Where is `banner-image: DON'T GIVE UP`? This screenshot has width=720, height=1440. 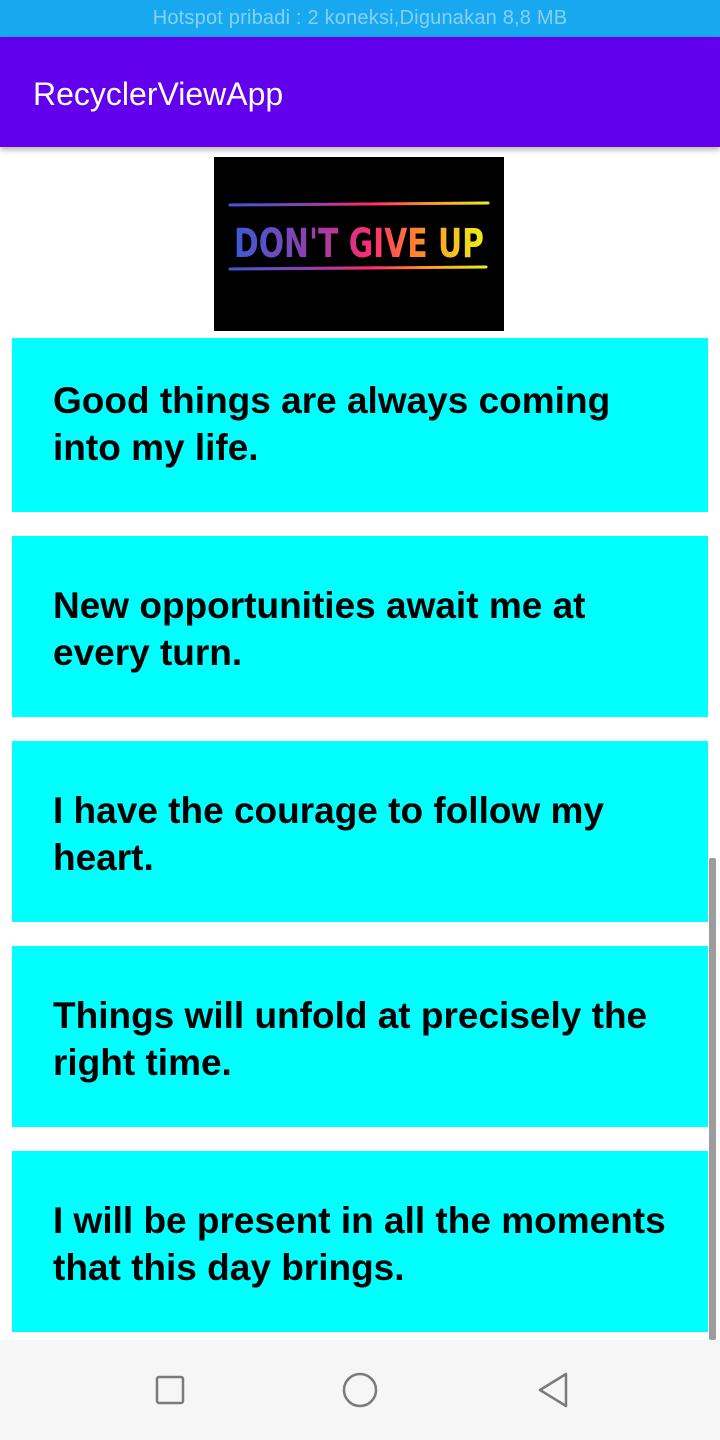
banner-image: DON'T GIVE UP is located at coordinates (359, 244).